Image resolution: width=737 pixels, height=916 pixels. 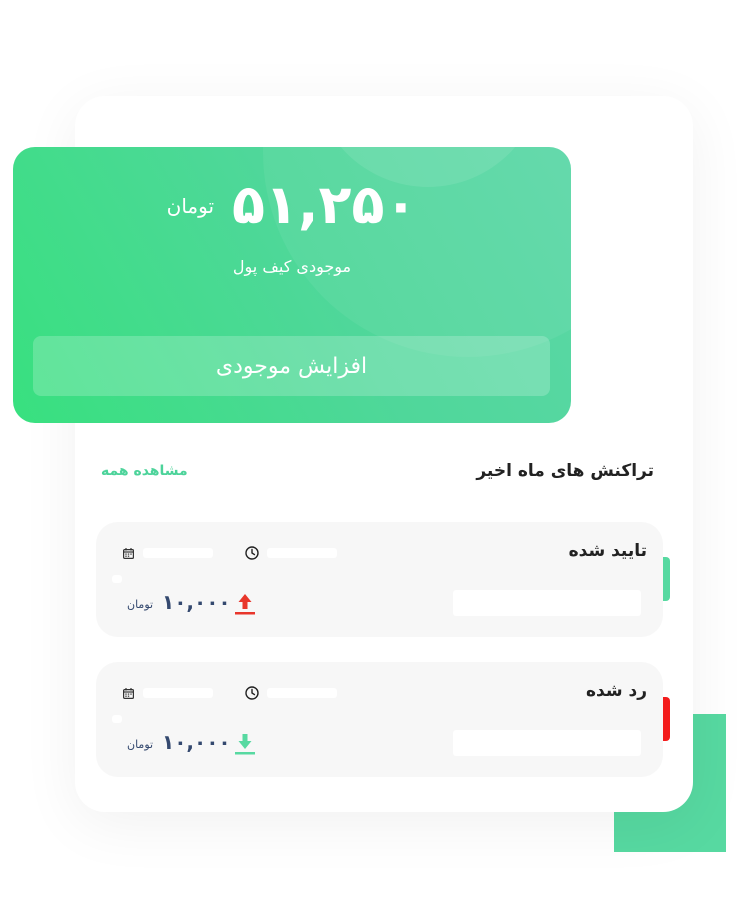 I want to click on wallet-balance-label: موجودی کیف پول, so click(x=292, y=266).